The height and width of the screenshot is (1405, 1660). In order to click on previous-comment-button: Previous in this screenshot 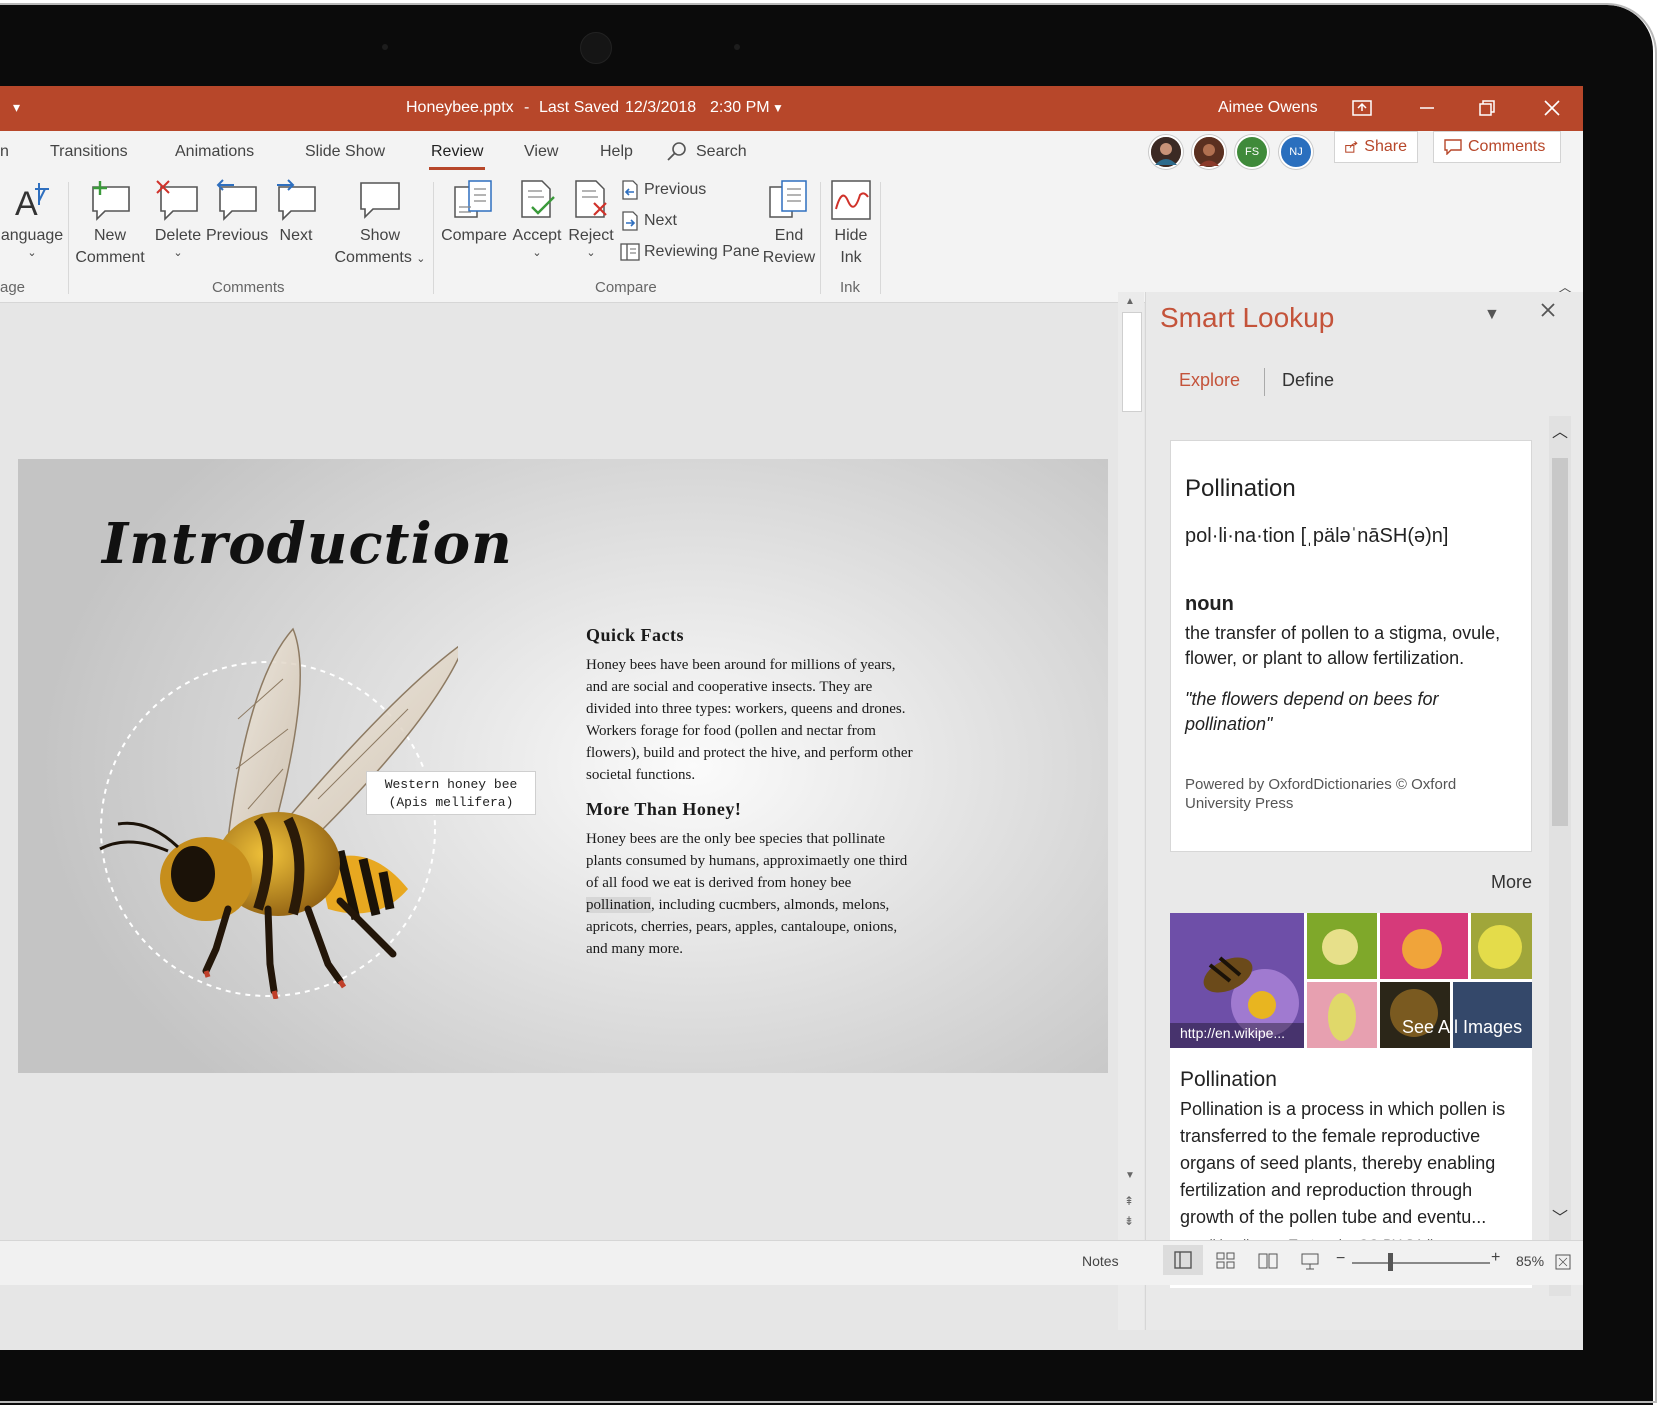, I will do `click(237, 213)`.